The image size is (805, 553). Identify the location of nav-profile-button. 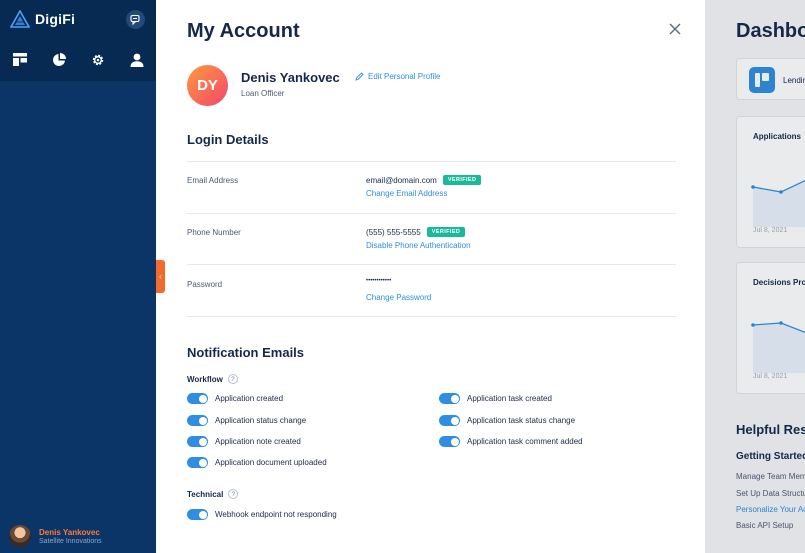
(136, 59).